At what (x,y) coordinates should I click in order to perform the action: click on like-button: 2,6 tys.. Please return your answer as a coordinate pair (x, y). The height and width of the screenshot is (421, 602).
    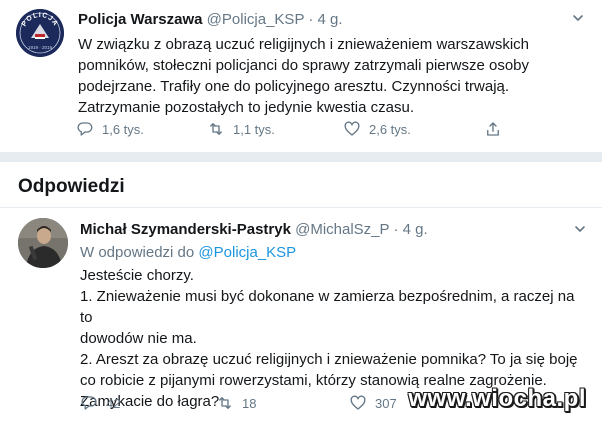
    Looking at the image, I should click on (377, 129).